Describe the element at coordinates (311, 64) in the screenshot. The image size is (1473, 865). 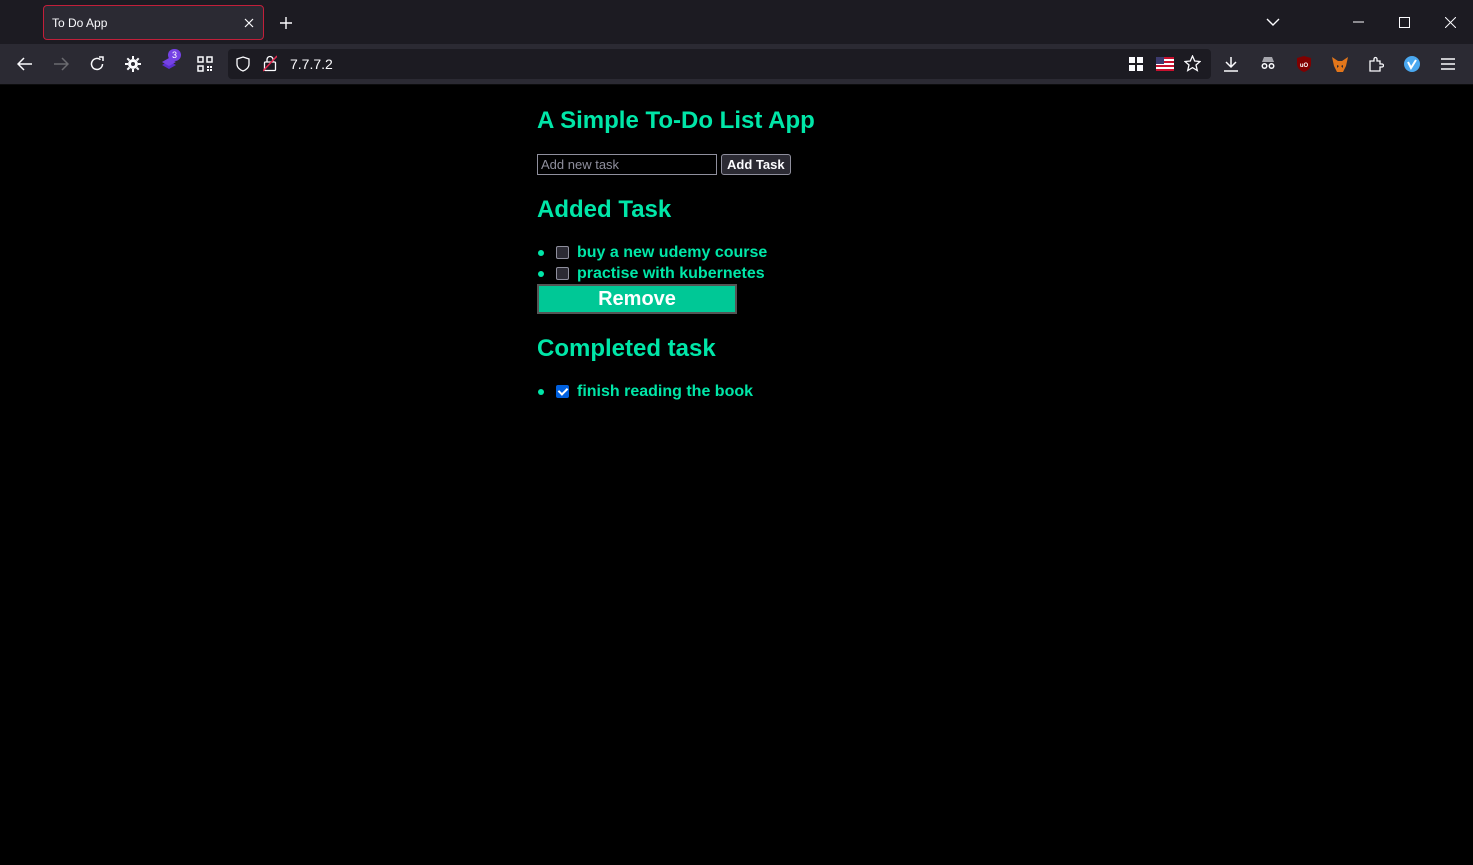
I see `url-text: 7.7.7.2` at that location.